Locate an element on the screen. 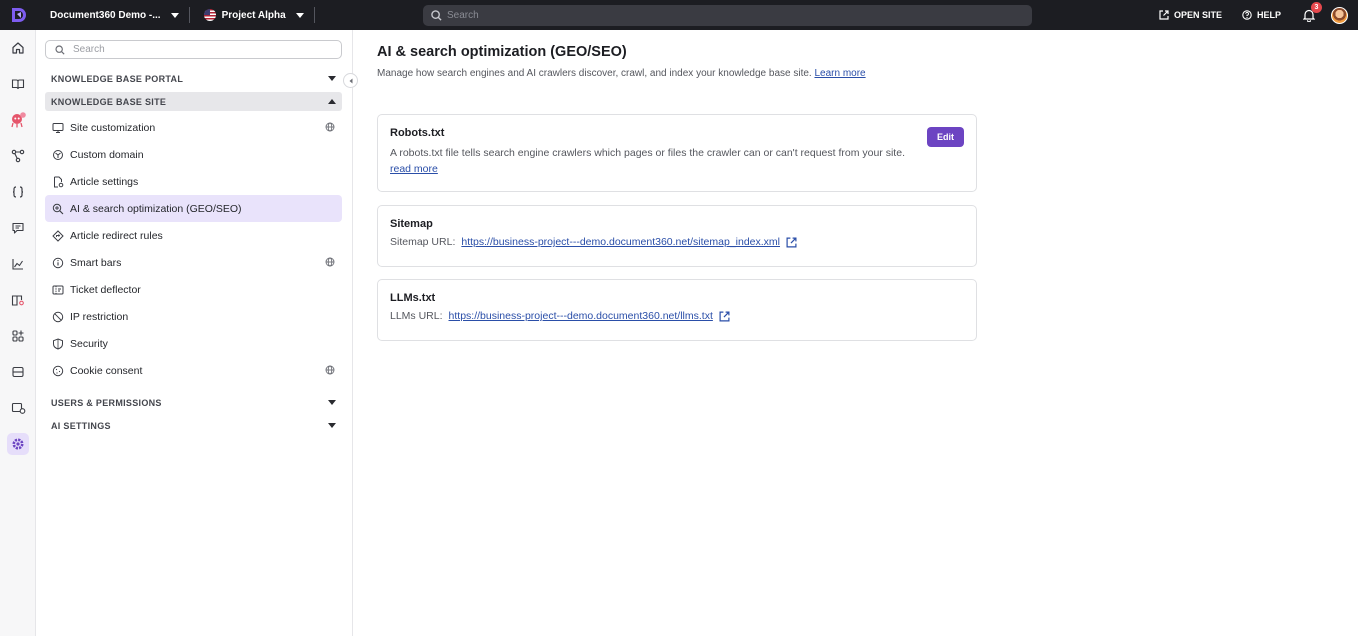 This screenshot has height=636, width=1358. sidebar-search-input is located at coordinates (203, 49).